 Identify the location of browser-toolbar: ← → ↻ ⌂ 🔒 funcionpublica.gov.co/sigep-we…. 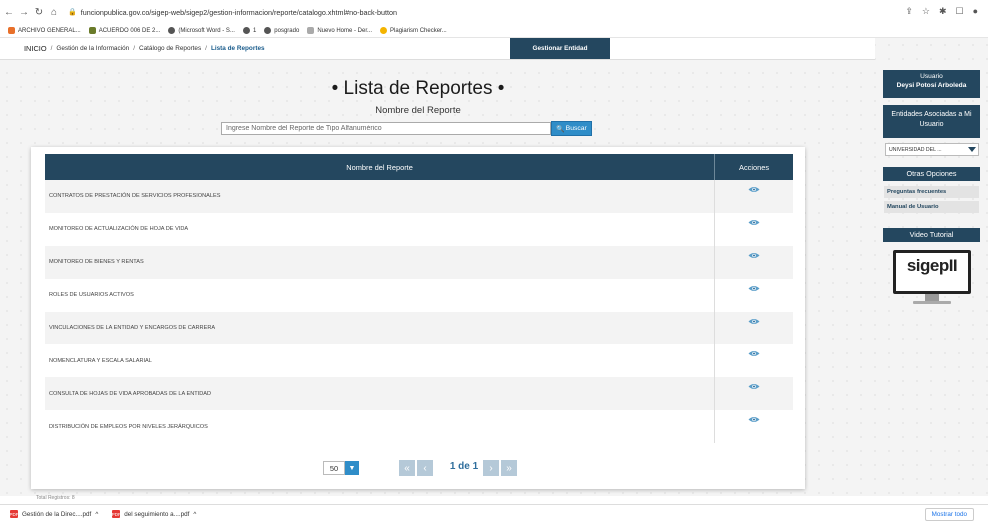
(494, 12).